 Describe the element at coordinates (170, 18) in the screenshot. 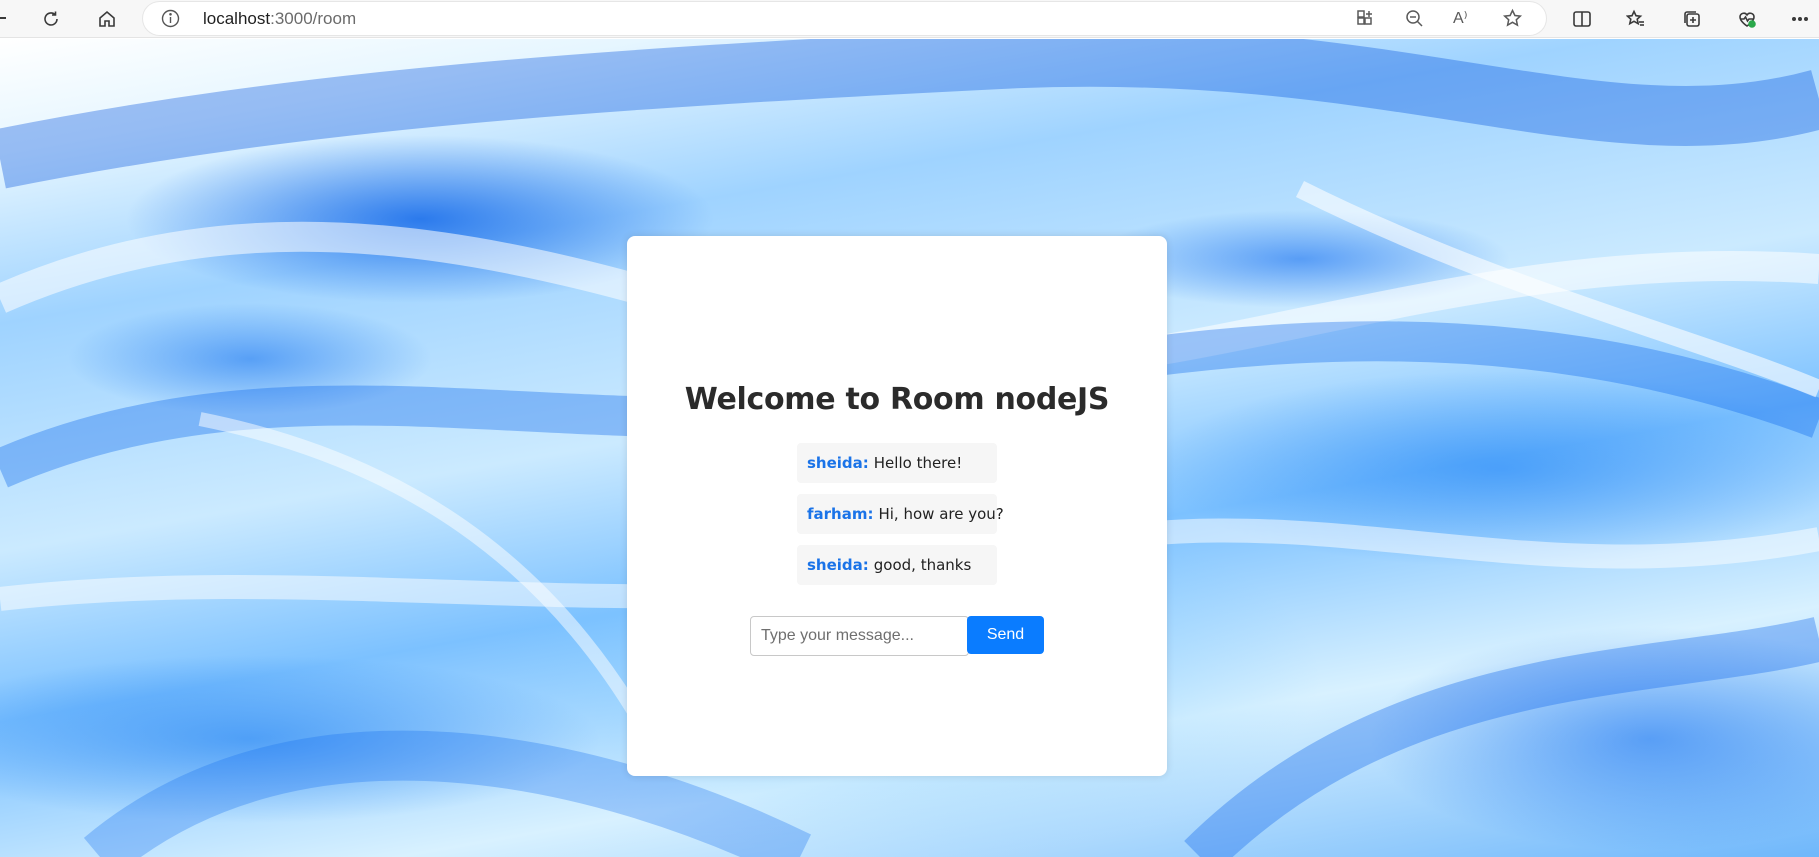

I see `info-icon` at that location.